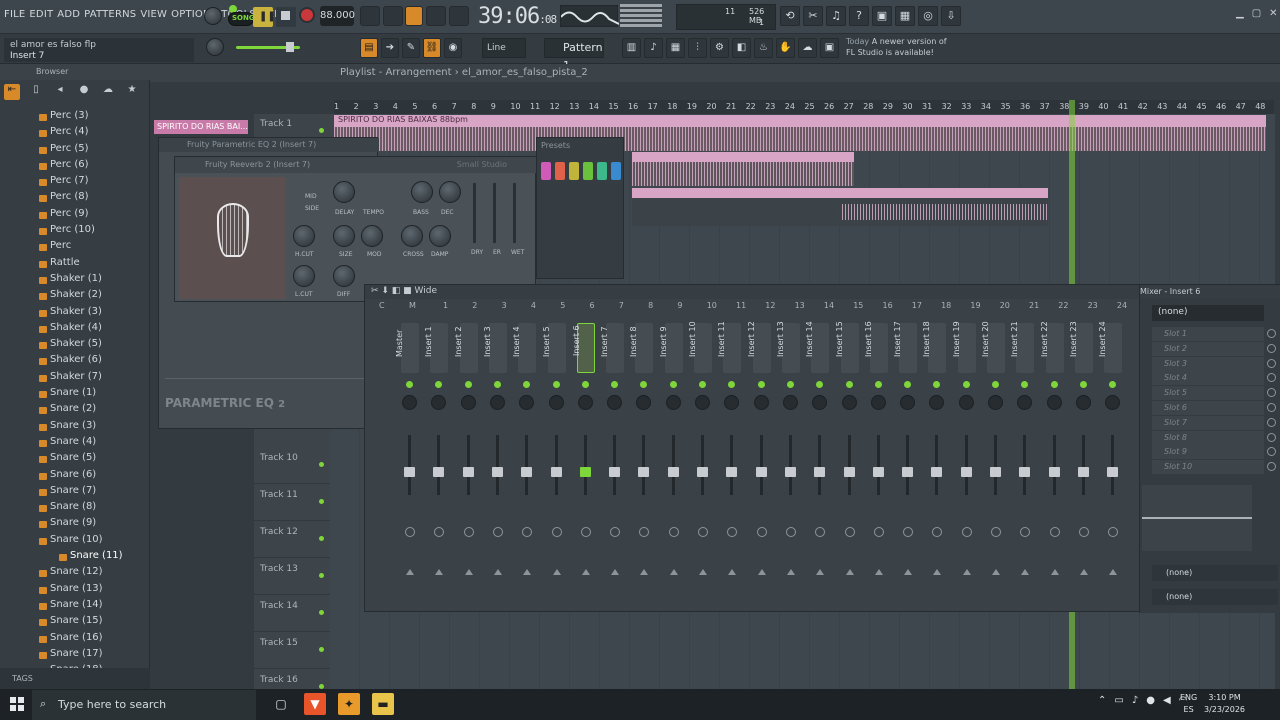 The width and height of the screenshot is (1280, 720). What do you see at coordinates (876, 347) in the screenshot?
I see `strip-name-plate: Insert 16` at bounding box center [876, 347].